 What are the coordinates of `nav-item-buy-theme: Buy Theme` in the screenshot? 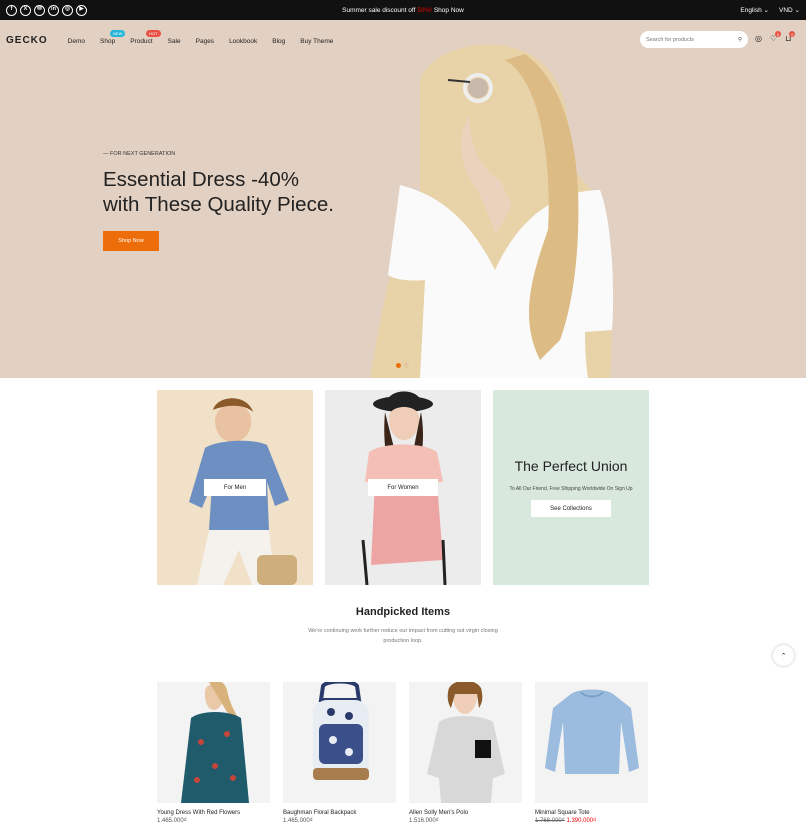 It's located at (316, 41).